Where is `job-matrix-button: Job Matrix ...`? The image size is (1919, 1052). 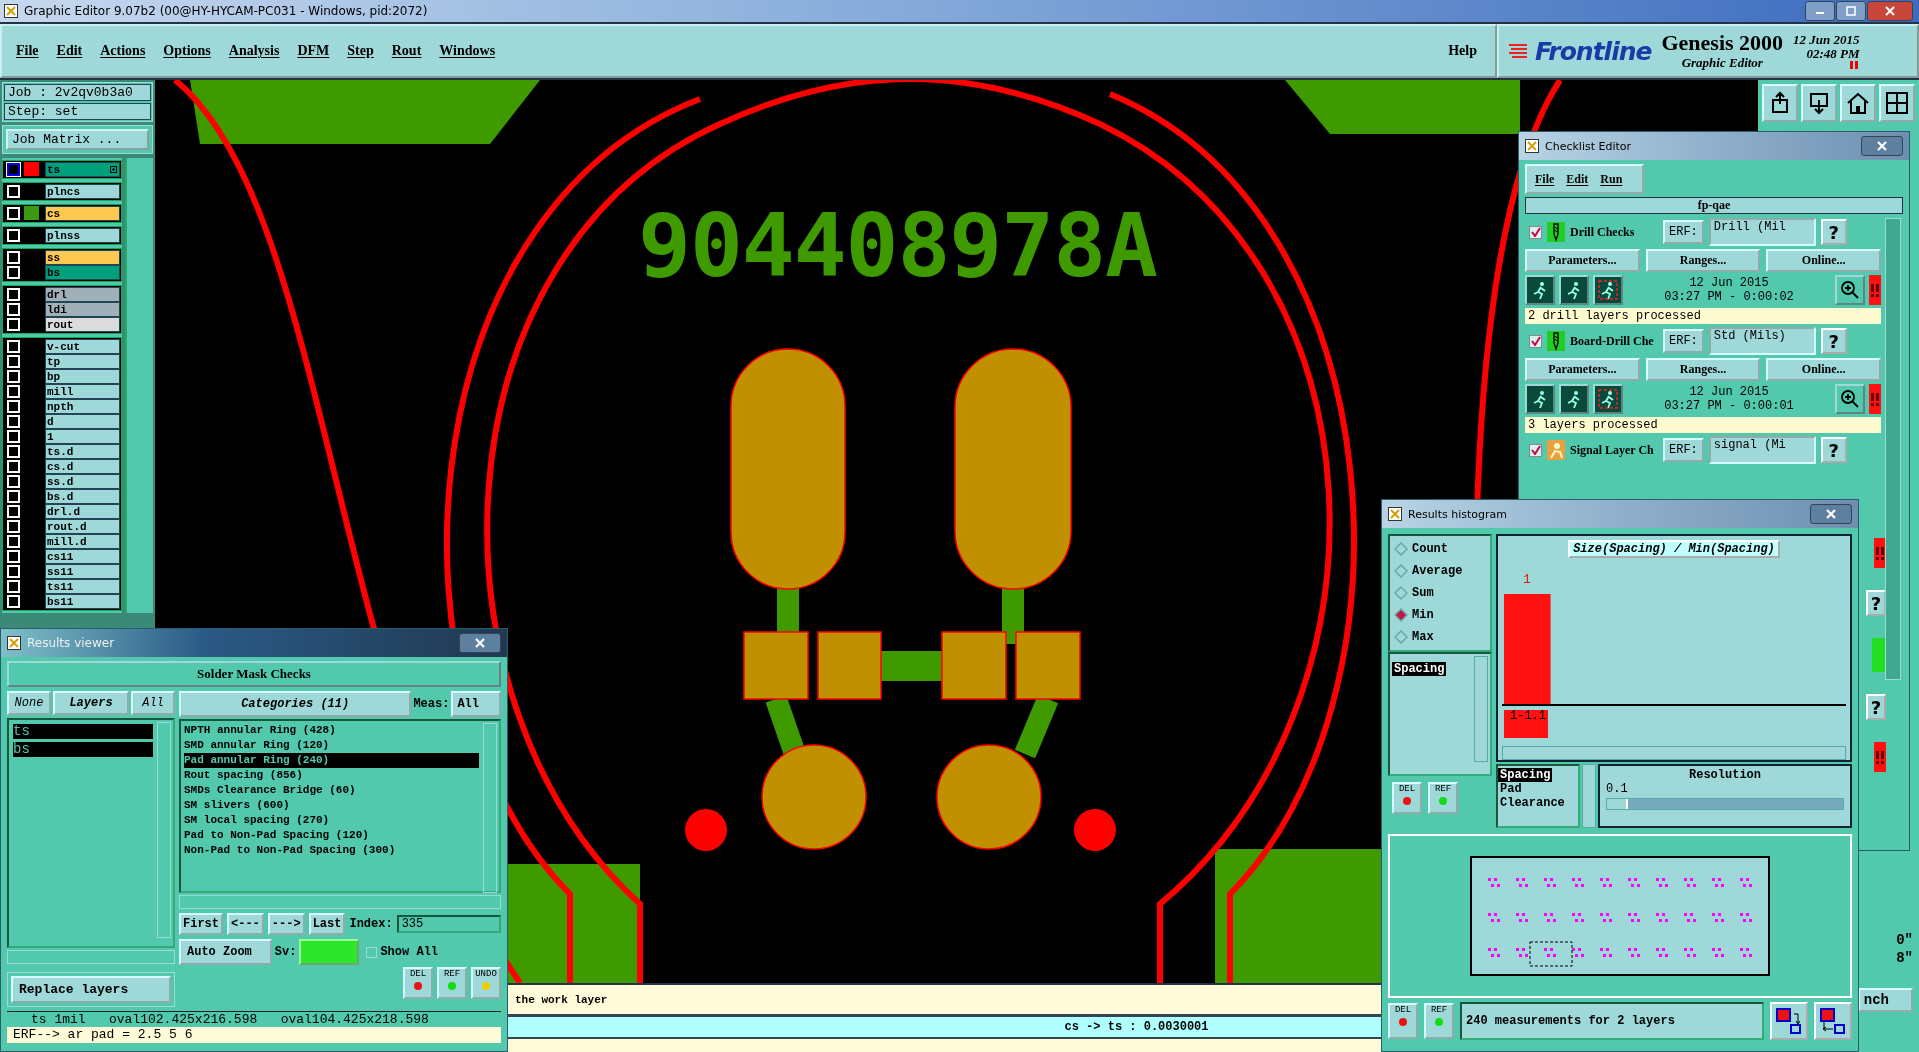
job-matrix-button: Job Matrix ... is located at coordinates (77, 139).